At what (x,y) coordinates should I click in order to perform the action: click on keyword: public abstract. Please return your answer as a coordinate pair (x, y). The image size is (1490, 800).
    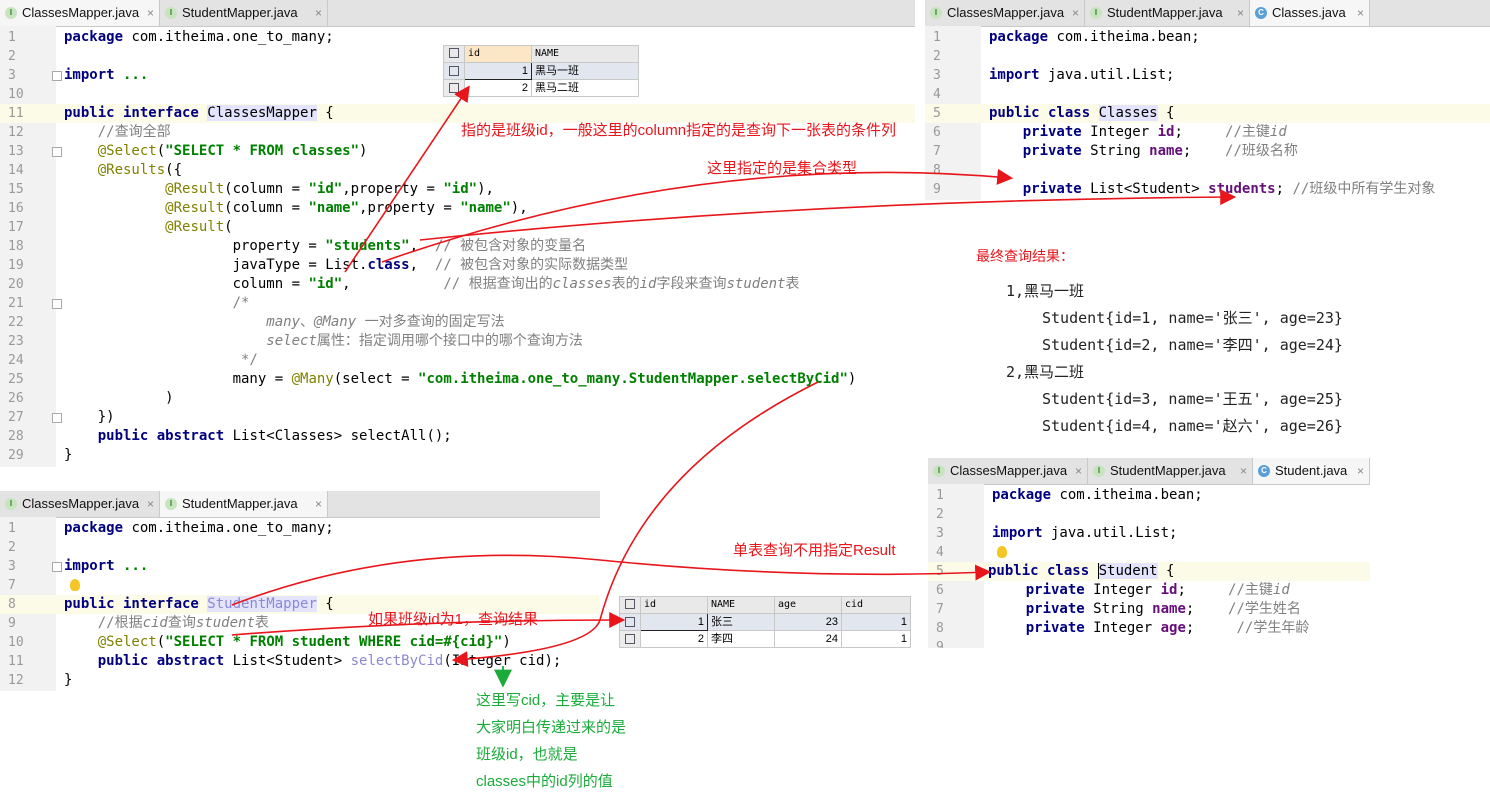
    Looking at the image, I should click on (161, 436).